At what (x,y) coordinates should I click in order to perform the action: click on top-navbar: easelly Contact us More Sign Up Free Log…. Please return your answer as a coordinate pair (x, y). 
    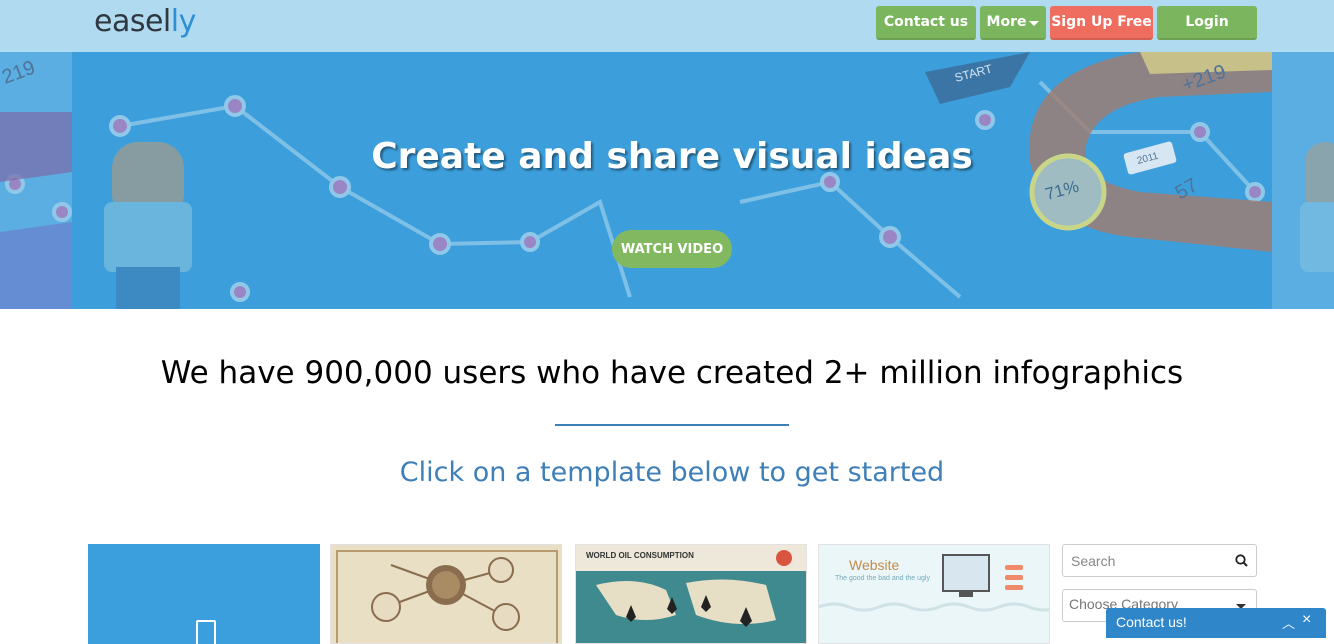
    Looking at the image, I should click on (667, 26).